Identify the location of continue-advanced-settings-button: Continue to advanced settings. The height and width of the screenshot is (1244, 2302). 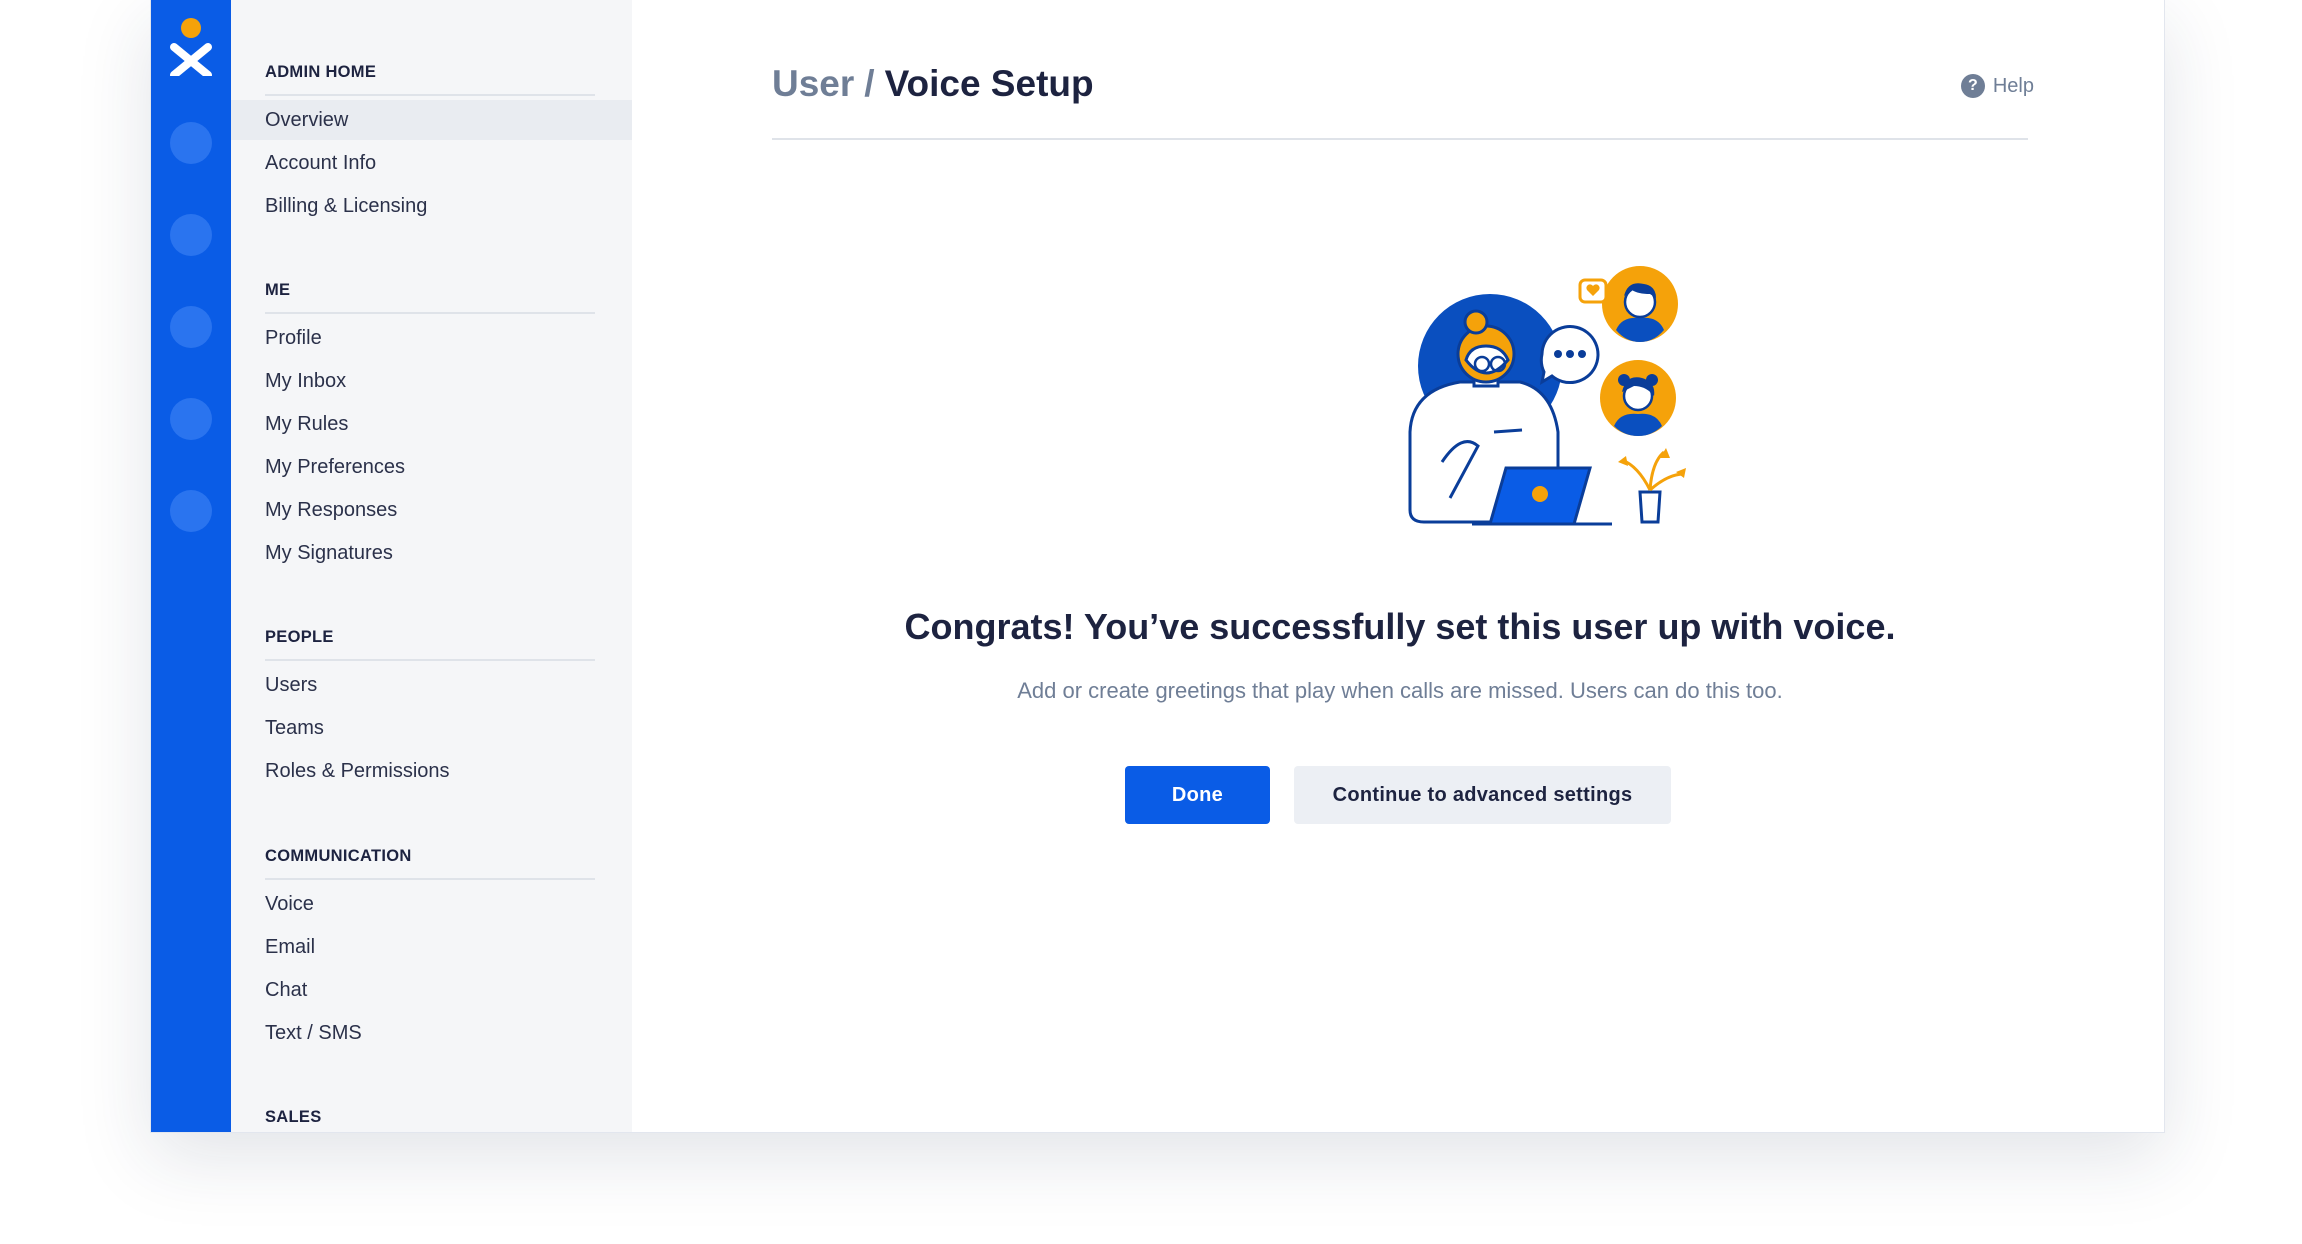
(1482, 795).